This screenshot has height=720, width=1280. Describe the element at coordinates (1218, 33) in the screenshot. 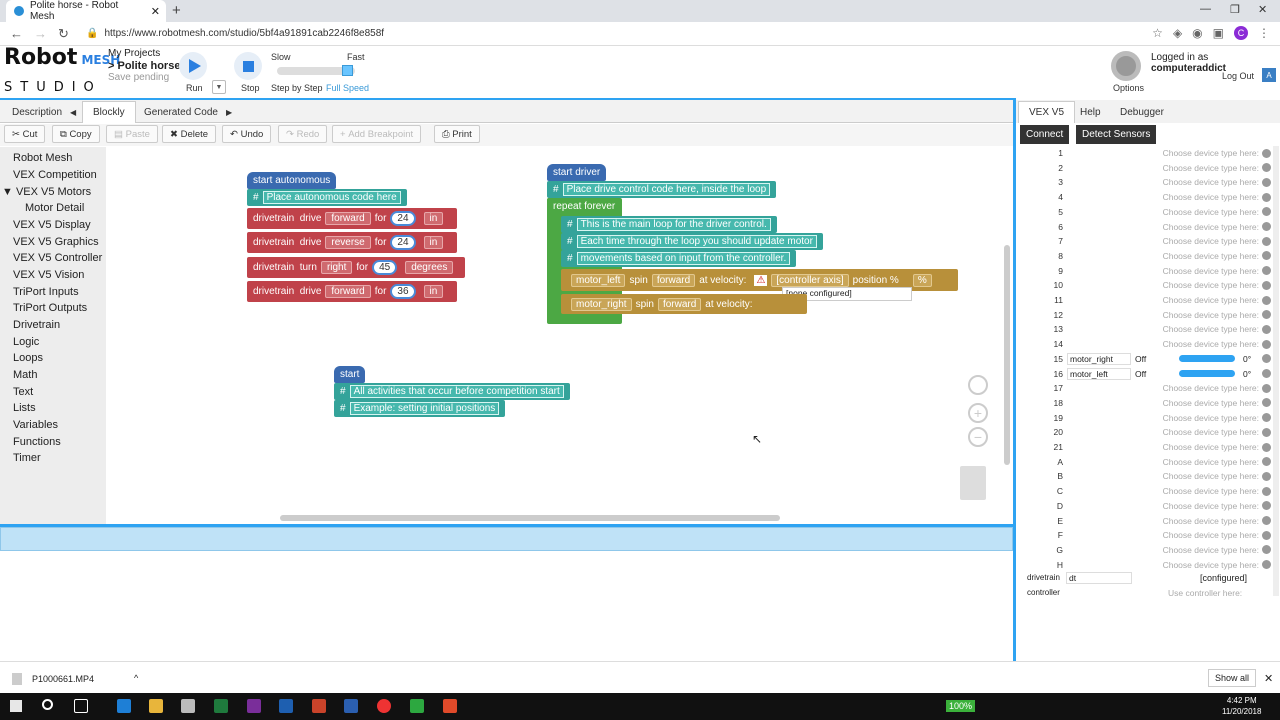

I see `extension-icon: ▣` at that location.